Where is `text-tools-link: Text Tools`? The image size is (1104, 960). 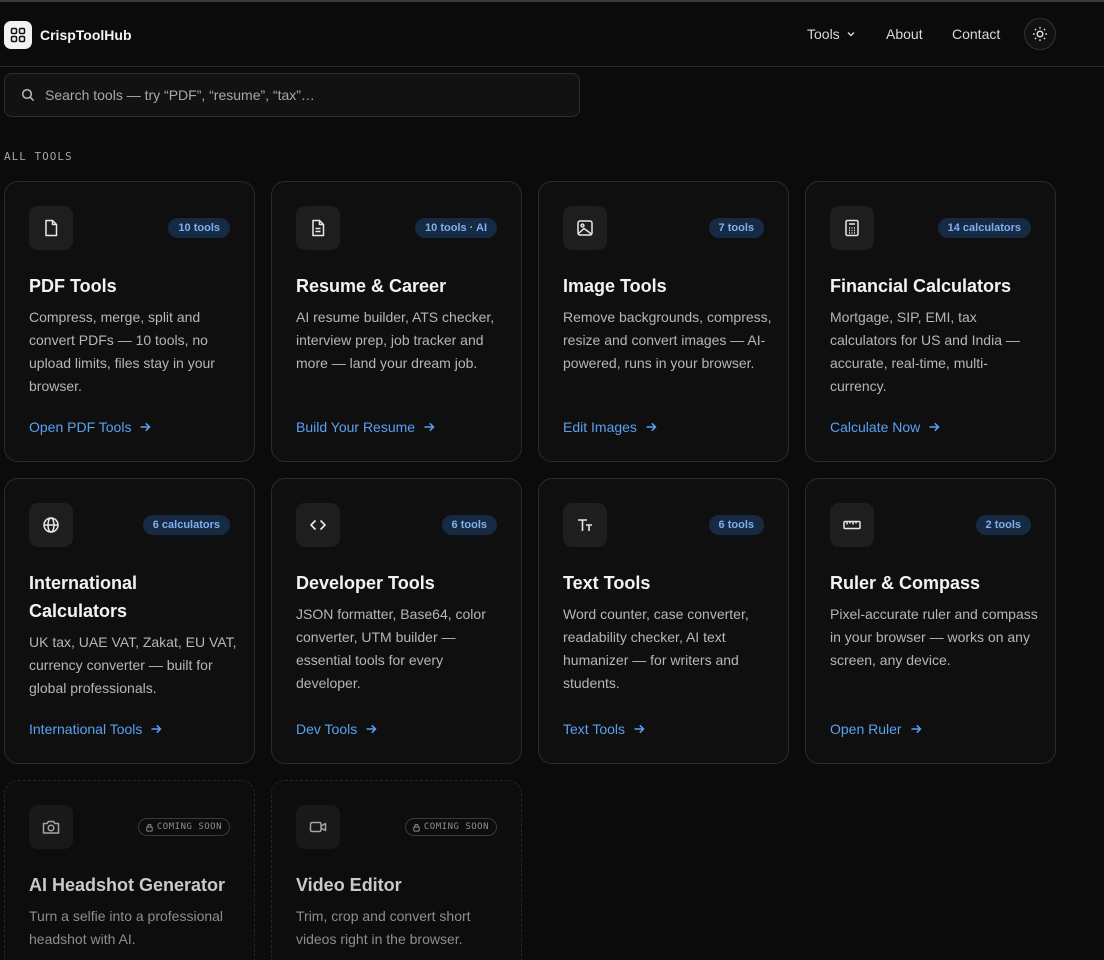
text-tools-link: Text Tools is located at coordinates (604, 729).